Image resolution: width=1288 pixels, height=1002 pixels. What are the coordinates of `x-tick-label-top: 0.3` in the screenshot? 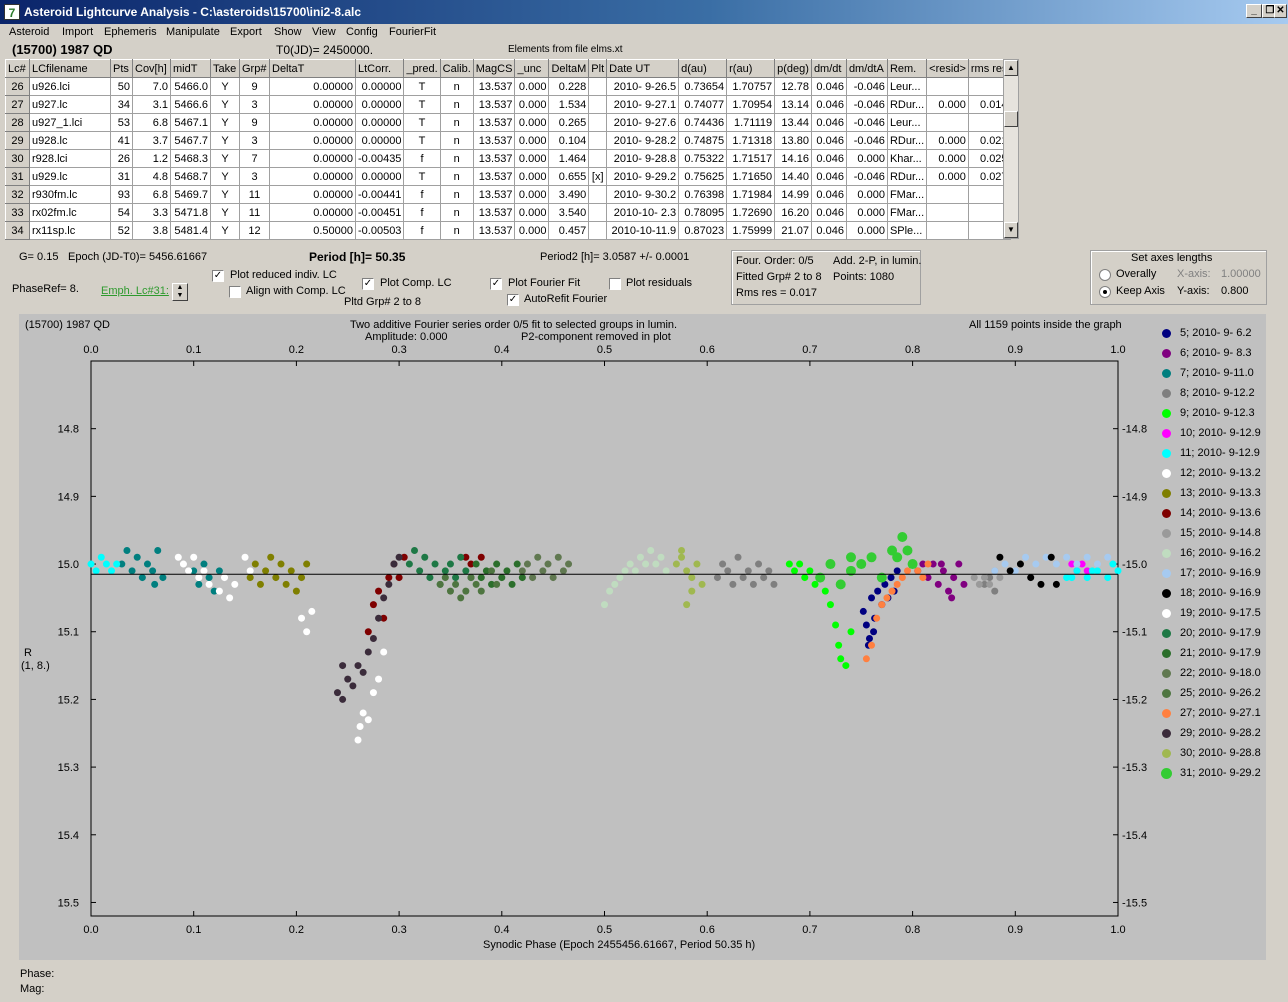 It's located at (398, 350).